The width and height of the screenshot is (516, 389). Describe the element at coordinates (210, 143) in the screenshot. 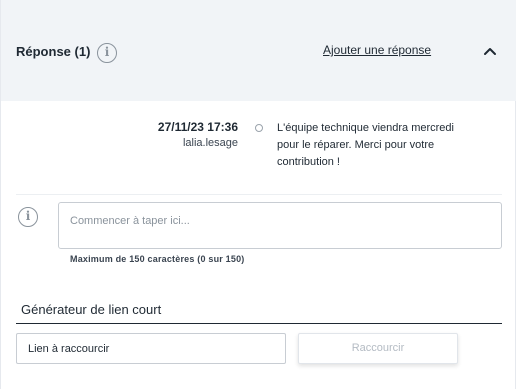

I see `response-author: lalia.lesage` at that location.